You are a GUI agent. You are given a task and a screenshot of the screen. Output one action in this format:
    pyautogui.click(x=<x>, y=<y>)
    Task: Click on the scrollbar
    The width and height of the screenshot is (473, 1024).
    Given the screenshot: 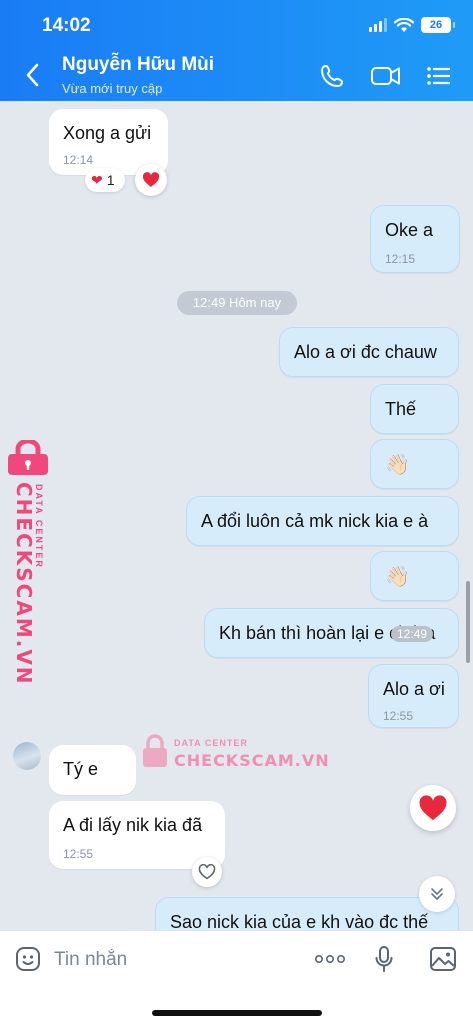 What is the action you would take?
    pyautogui.click(x=468, y=622)
    